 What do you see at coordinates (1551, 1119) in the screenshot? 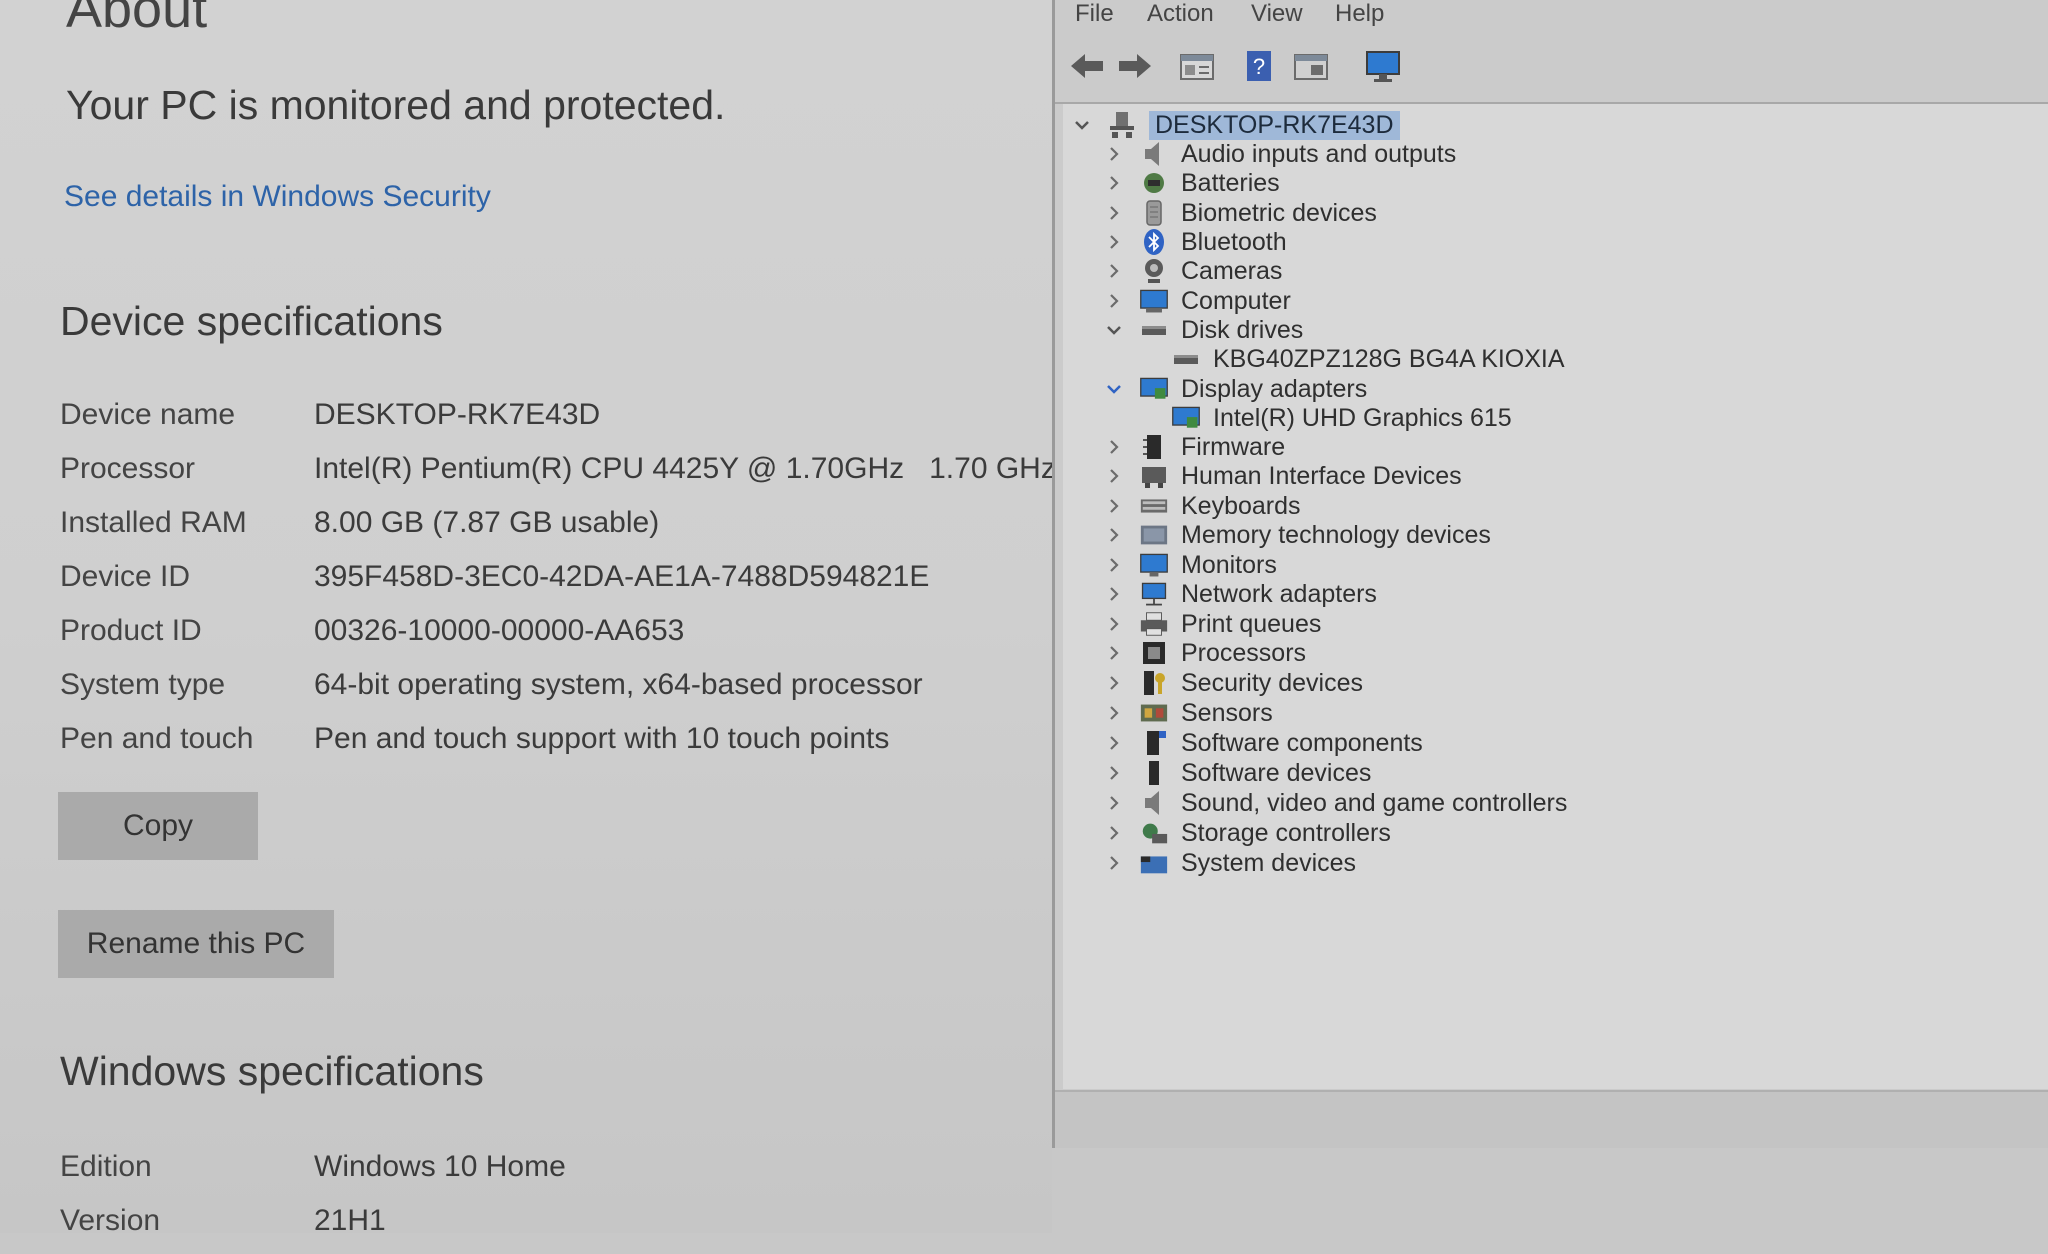
I see `status-bar` at bounding box center [1551, 1119].